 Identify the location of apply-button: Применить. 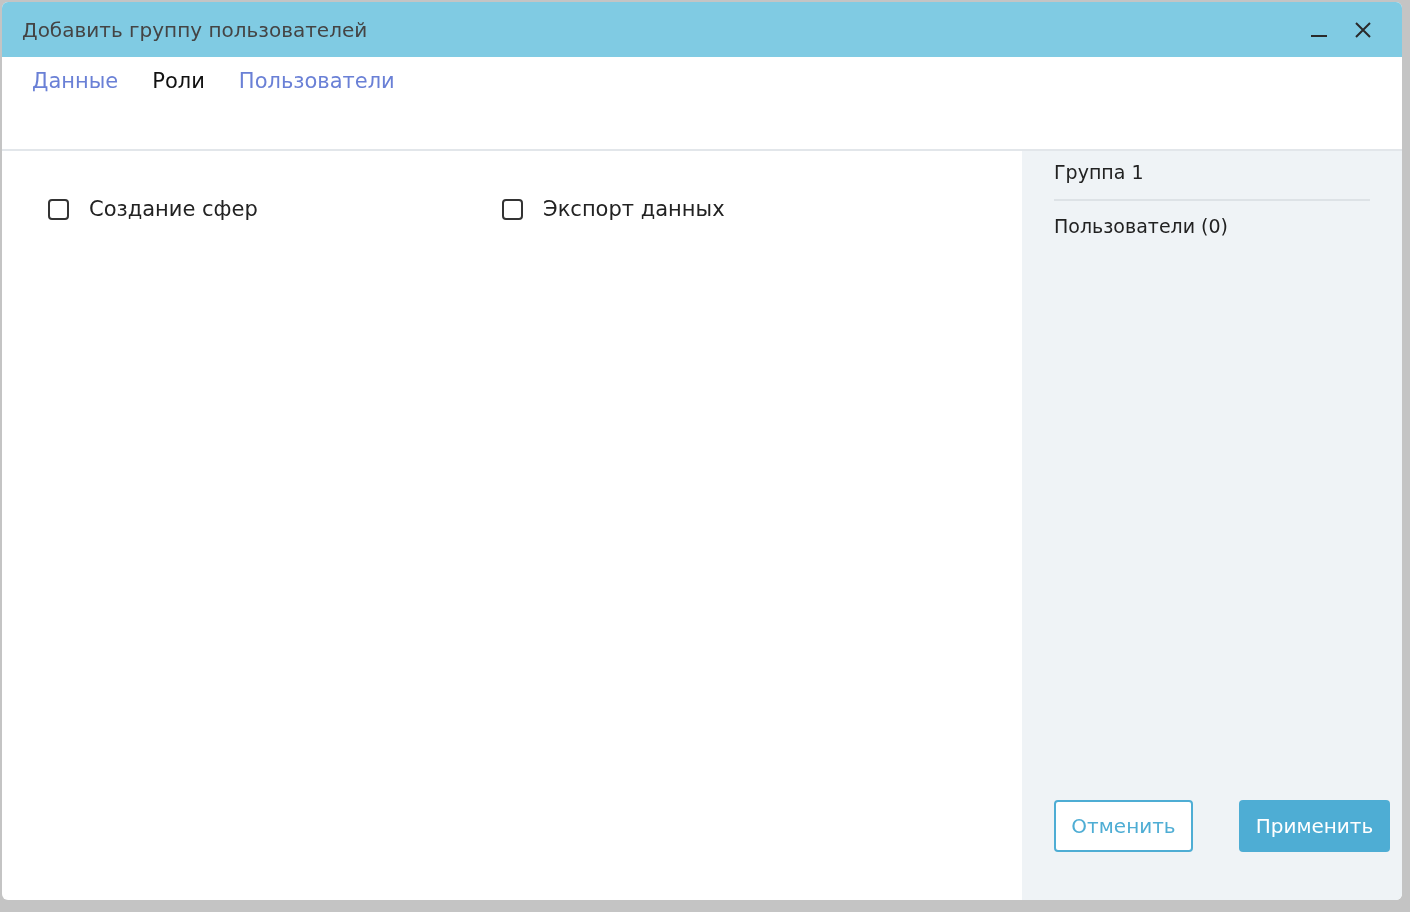
(1314, 826).